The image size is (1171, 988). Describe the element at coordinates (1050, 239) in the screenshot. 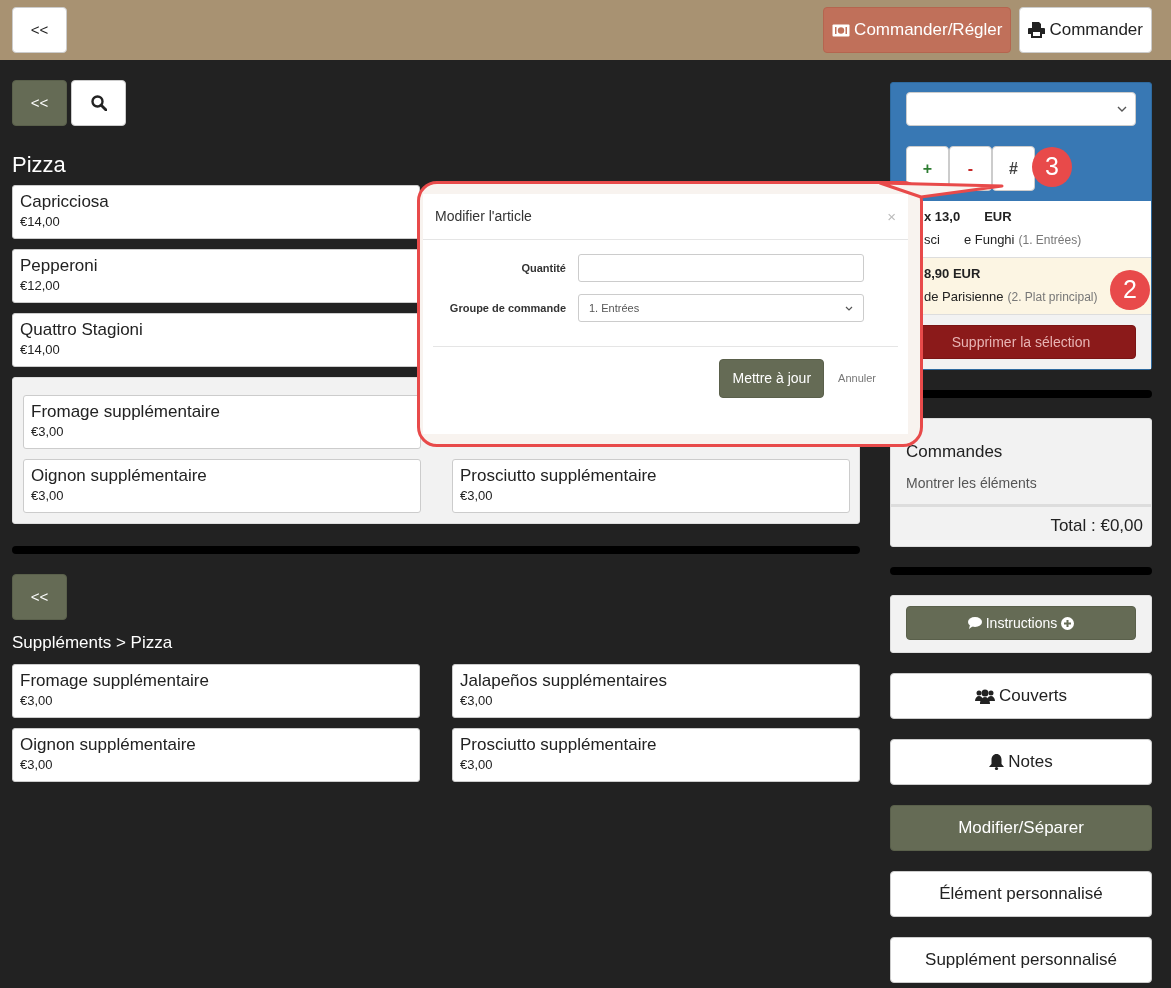

I see `order-group: (1. Entrées)` at that location.